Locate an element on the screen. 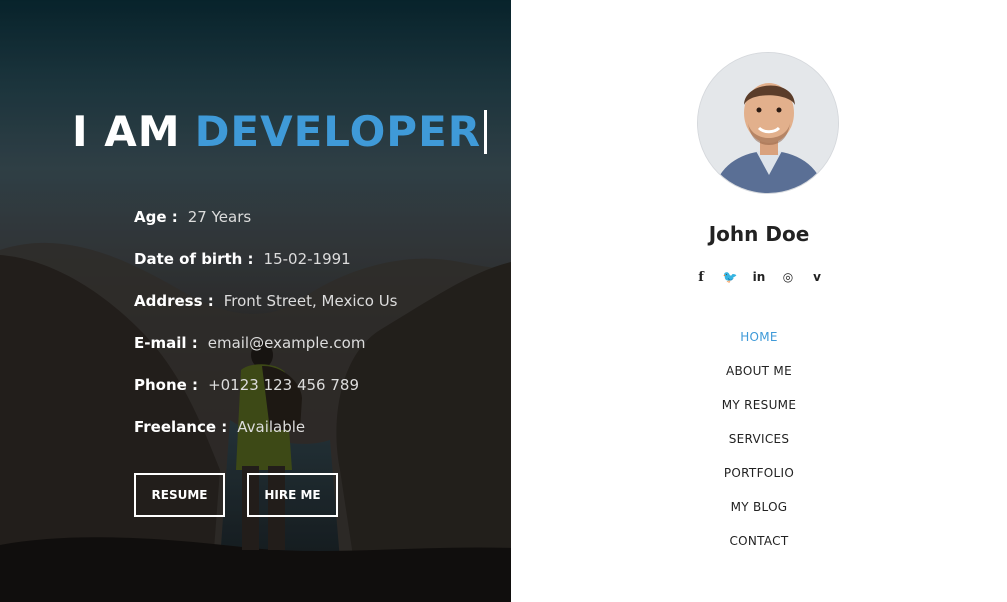 The height and width of the screenshot is (602, 1007). hero-headline: I AM DEVELOPER is located at coordinates (280, 132).